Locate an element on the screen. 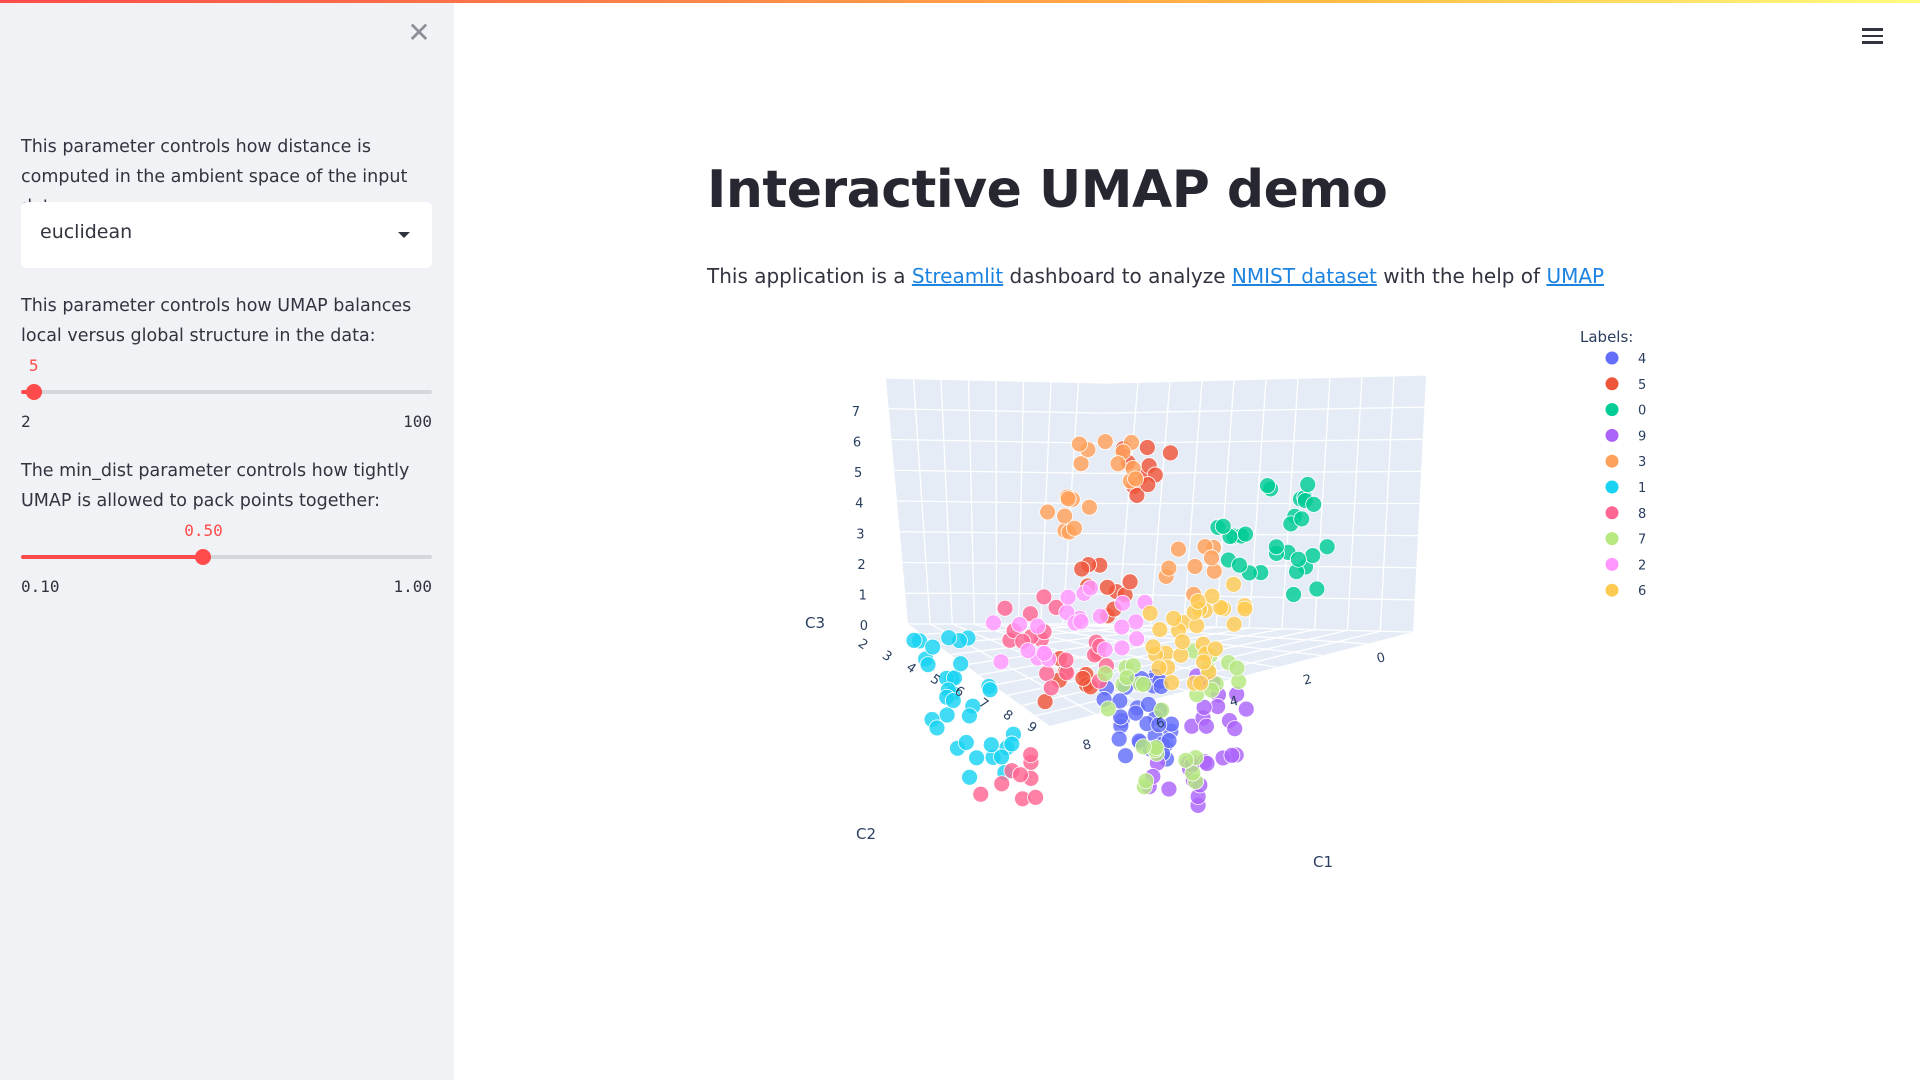 Image resolution: width=1920 pixels, height=1080 pixels. legend-label-3: 3 is located at coordinates (1642, 462).